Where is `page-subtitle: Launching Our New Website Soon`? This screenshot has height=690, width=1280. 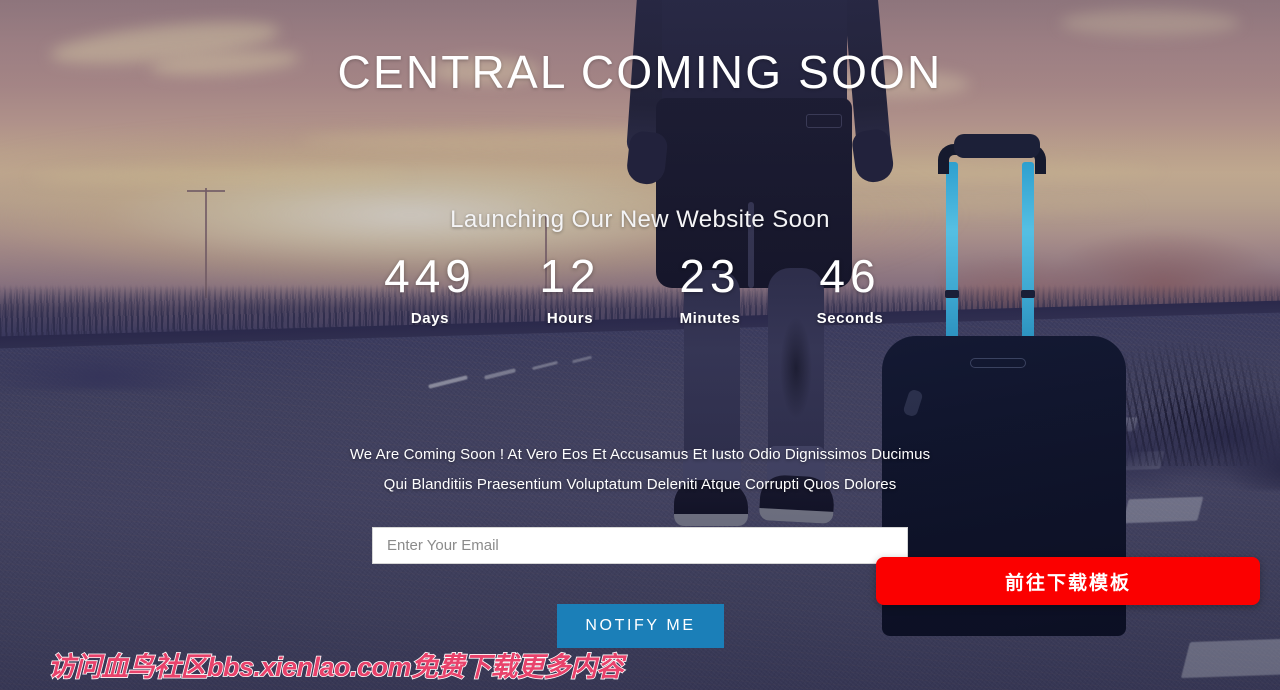
page-subtitle: Launching Our New Website Soon is located at coordinates (640, 219).